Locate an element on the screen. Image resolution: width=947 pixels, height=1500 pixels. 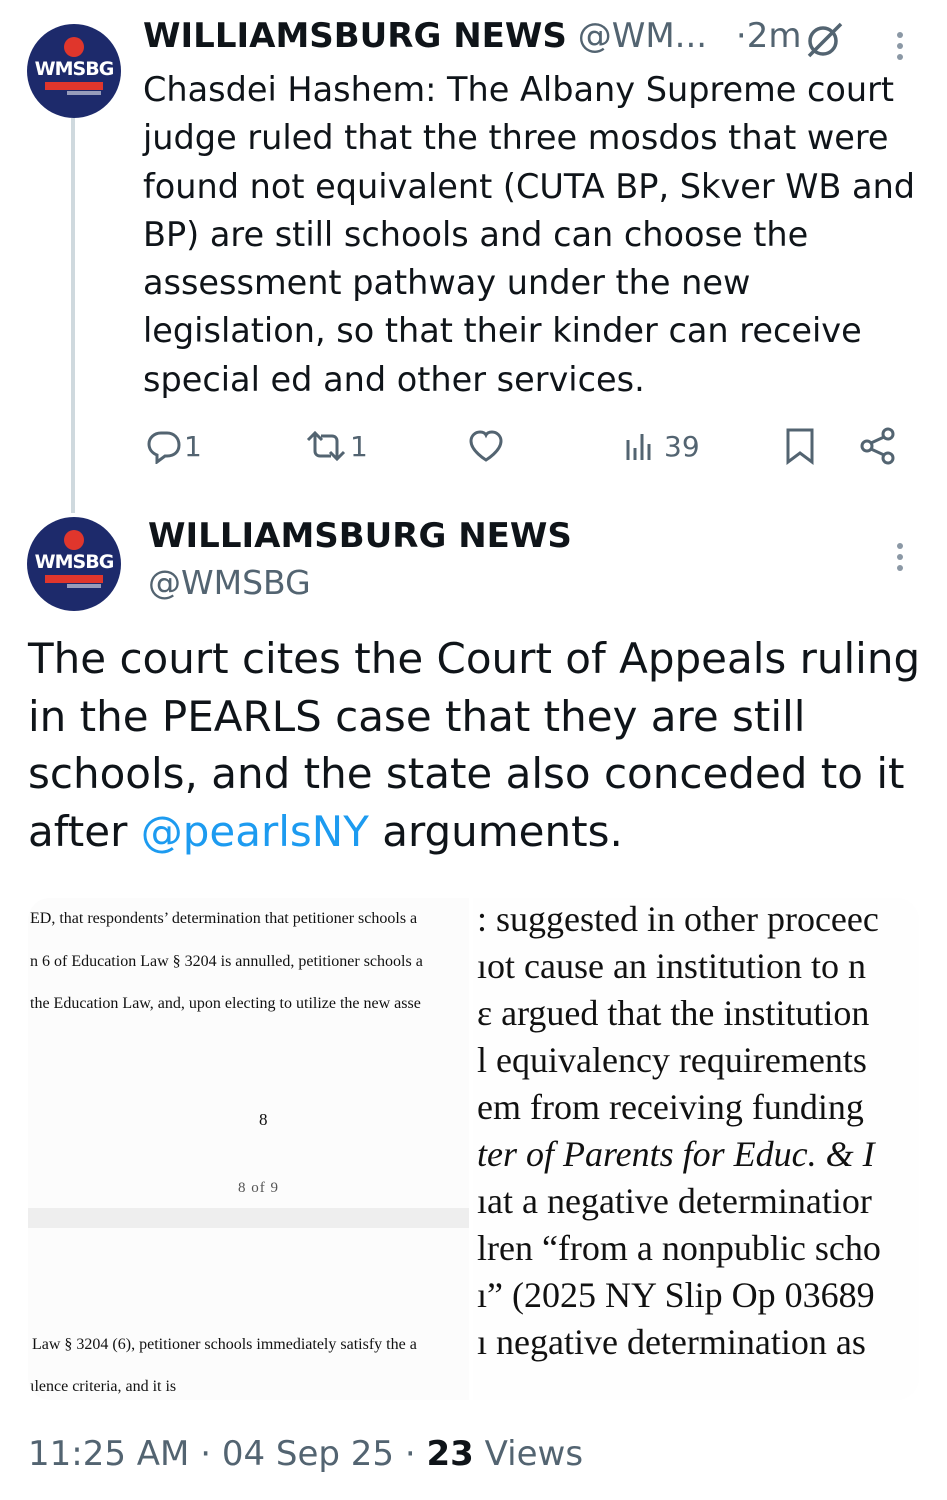
tweet-header: WILLIAMSBURG NEWS @WM... ·2m is located at coordinates (472, 39).